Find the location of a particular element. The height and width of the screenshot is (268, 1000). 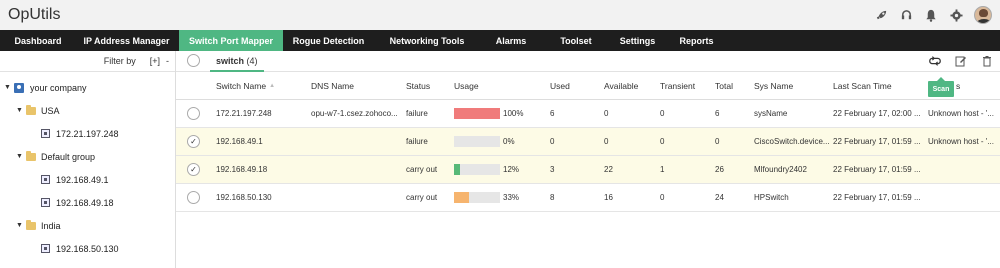

nav-switch-port-mapper: Switch Port Mapper is located at coordinates (231, 40).